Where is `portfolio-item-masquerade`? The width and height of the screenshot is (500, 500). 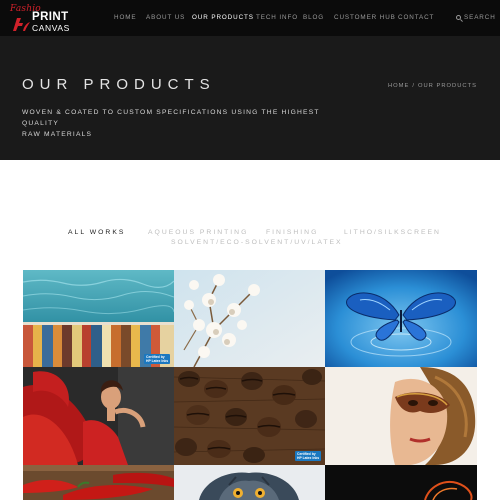 portfolio-item-masquerade is located at coordinates (401, 416).